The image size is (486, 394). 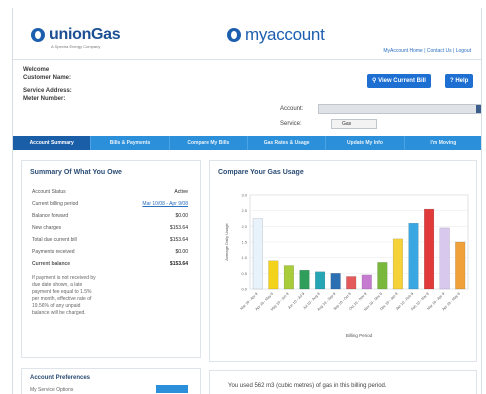 What do you see at coordinates (359, 335) in the screenshot?
I see `x-axis-label: Billing Period` at bounding box center [359, 335].